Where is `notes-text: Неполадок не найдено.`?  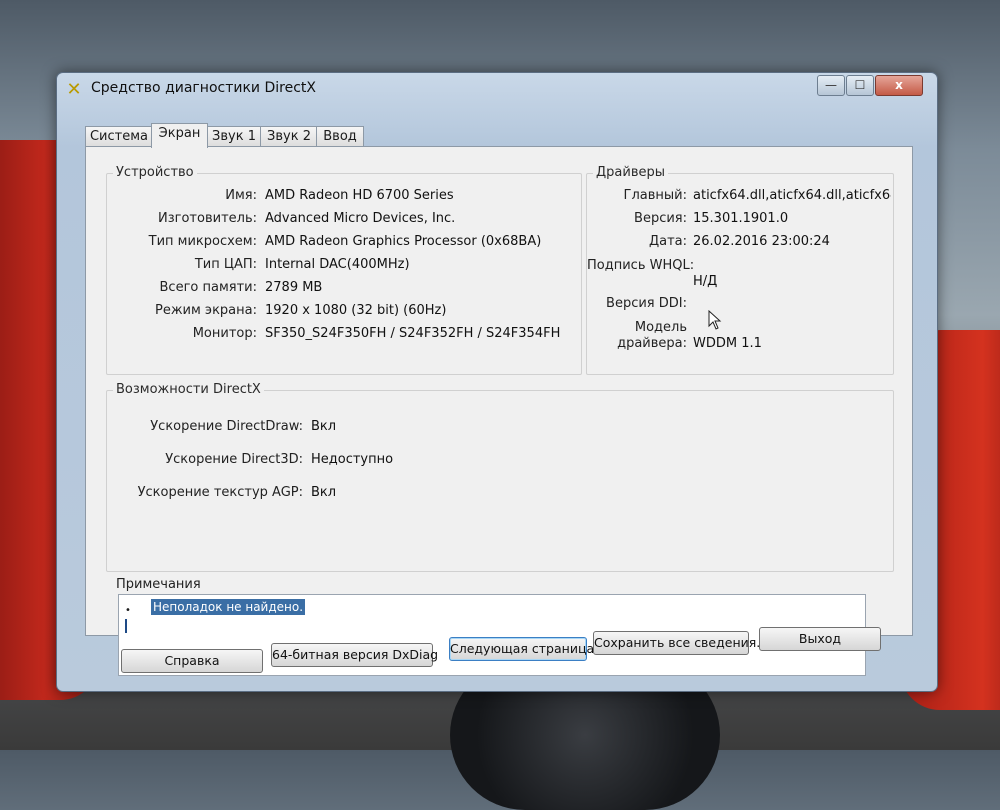
notes-text: Неполадок не найдено. is located at coordinates (228, 607).